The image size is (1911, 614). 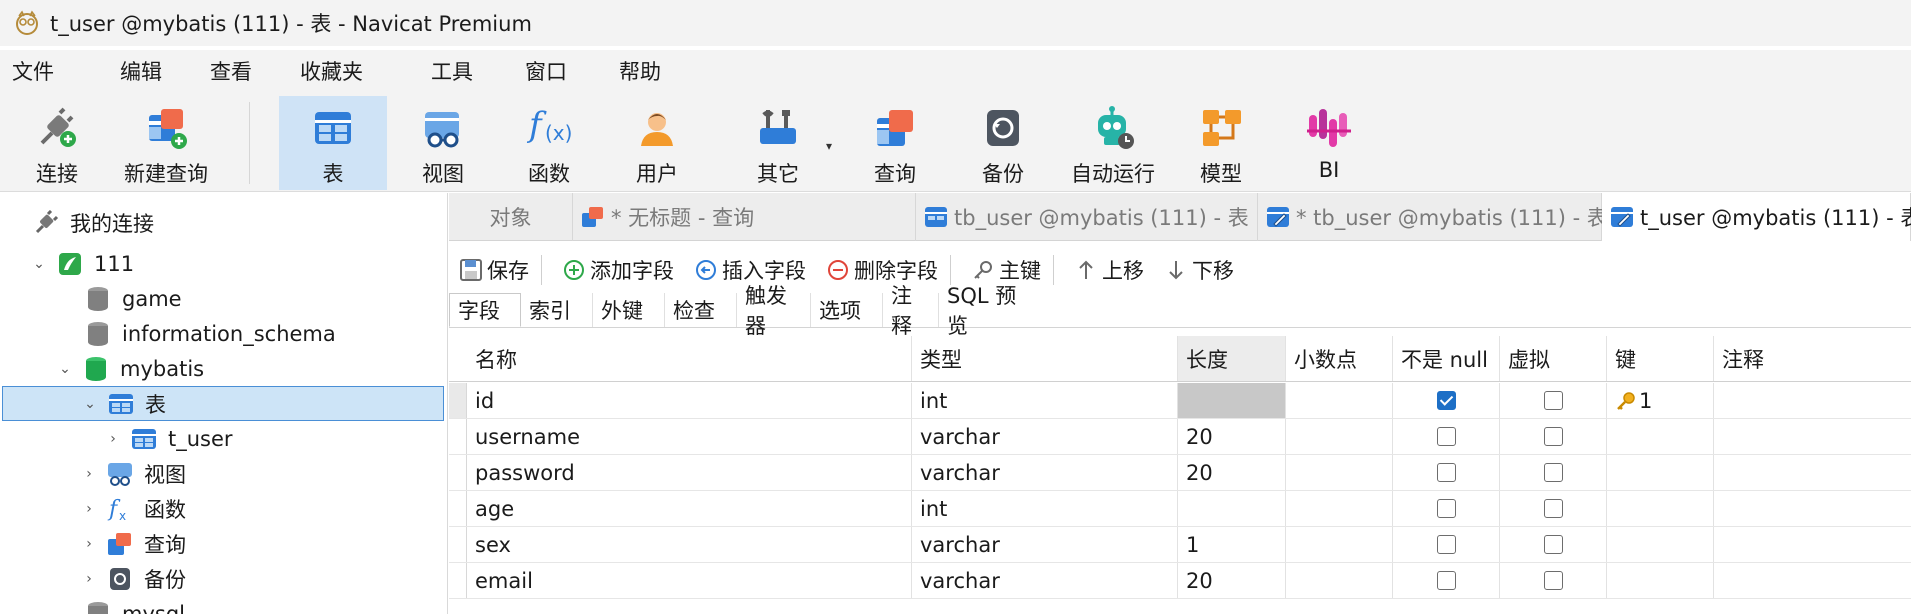 What do you see at coordinates (133, 578) in the screenshot?
I see `backups-node: › 备份` at bounding box center [133, 578].